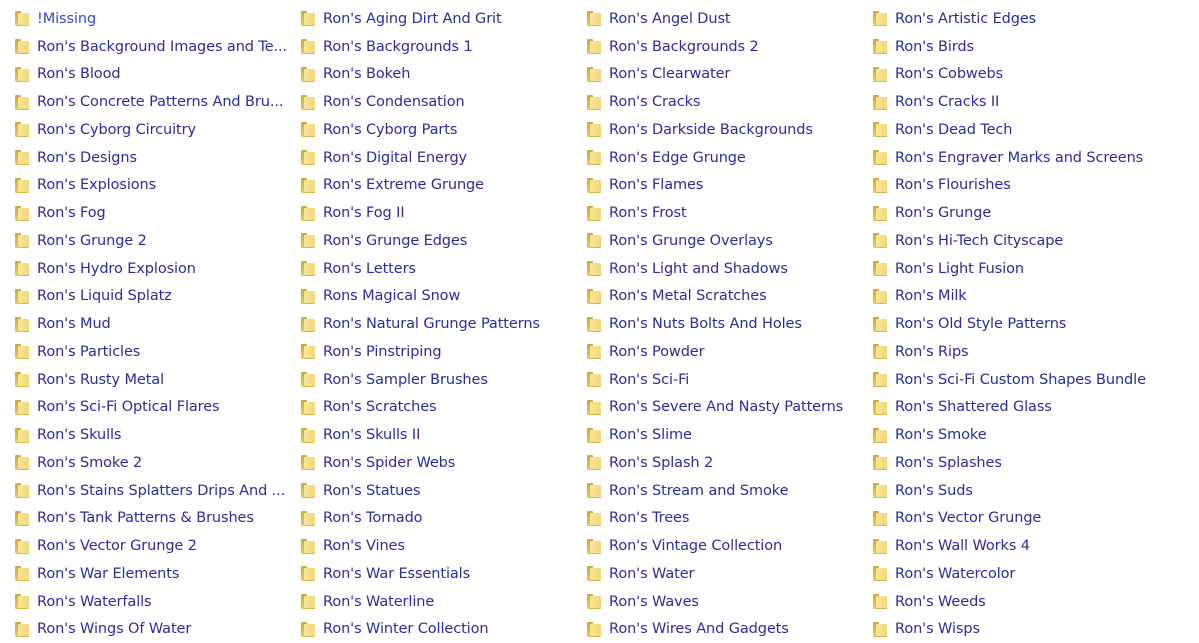 The image size is (1199, 643). I want to click on folder-name: Ron's Light and Shadows, so click(698, 268).